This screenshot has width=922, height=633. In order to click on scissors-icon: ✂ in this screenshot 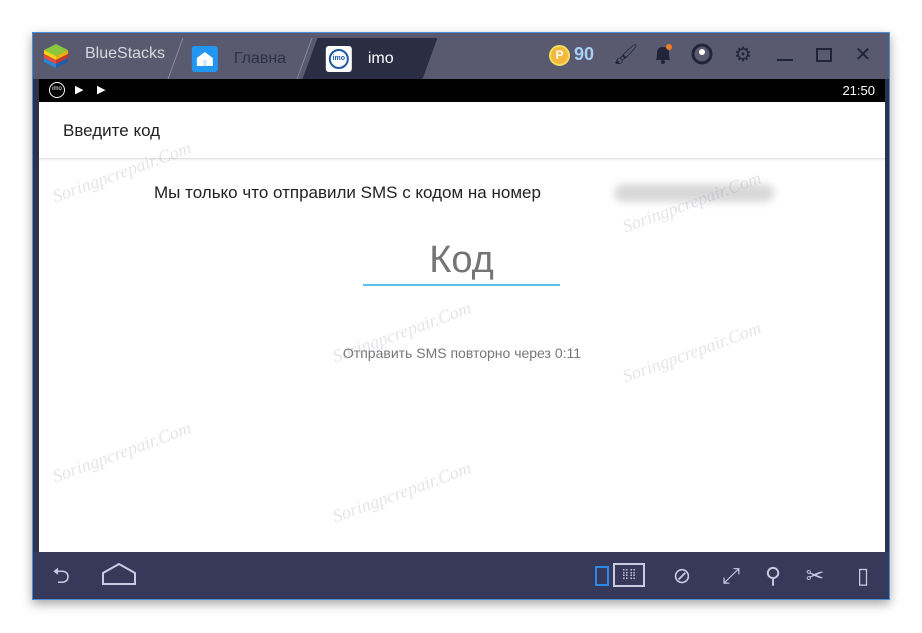, I will do `click(815, 576)`.